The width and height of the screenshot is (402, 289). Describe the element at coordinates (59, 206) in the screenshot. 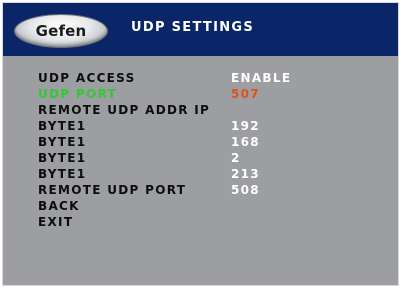

I see `menu-item-label: BACK` at that location.